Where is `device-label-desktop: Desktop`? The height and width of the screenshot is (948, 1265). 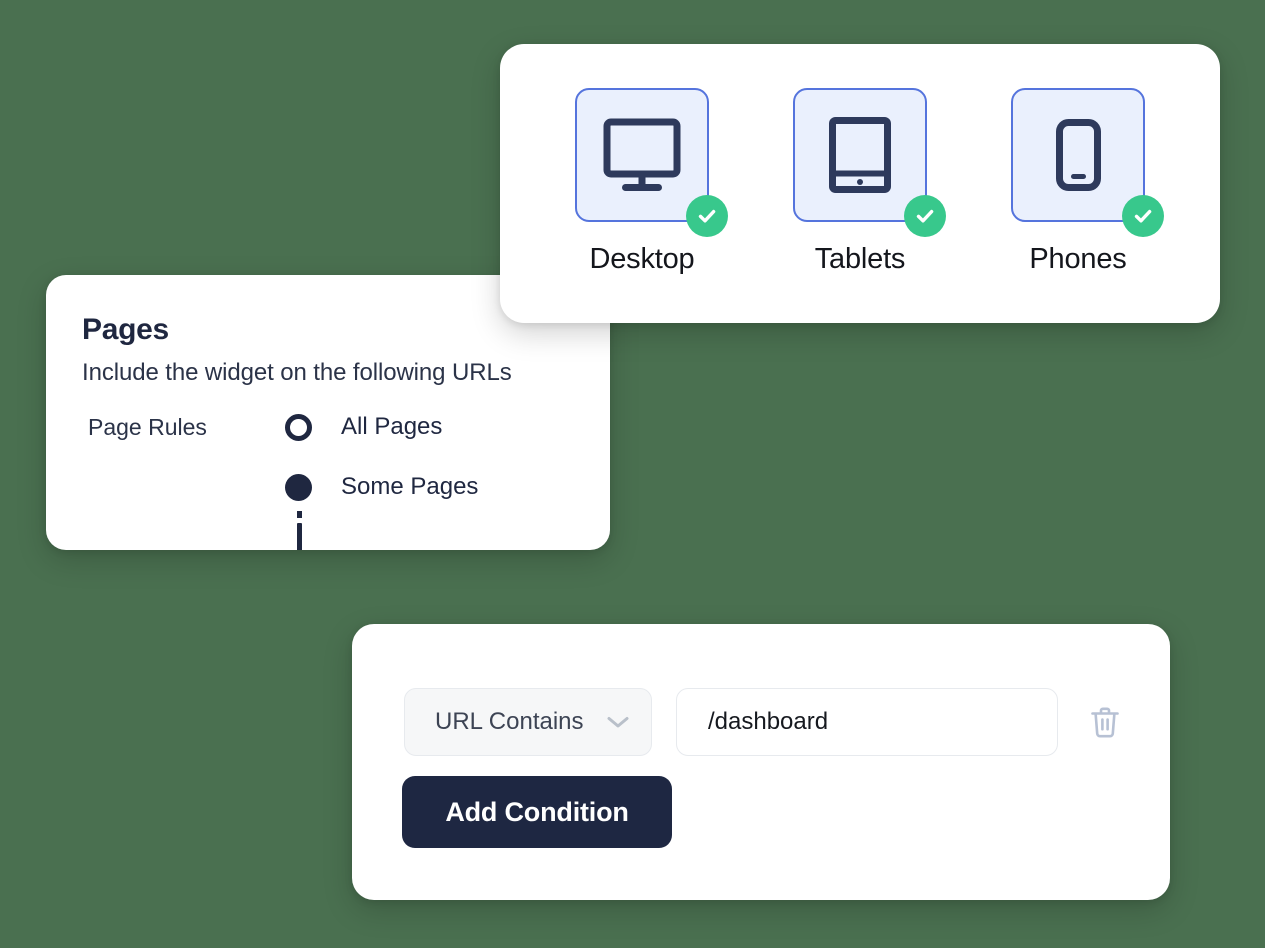
device-label-desktop: Desktop is located at coordinates (642, 259).